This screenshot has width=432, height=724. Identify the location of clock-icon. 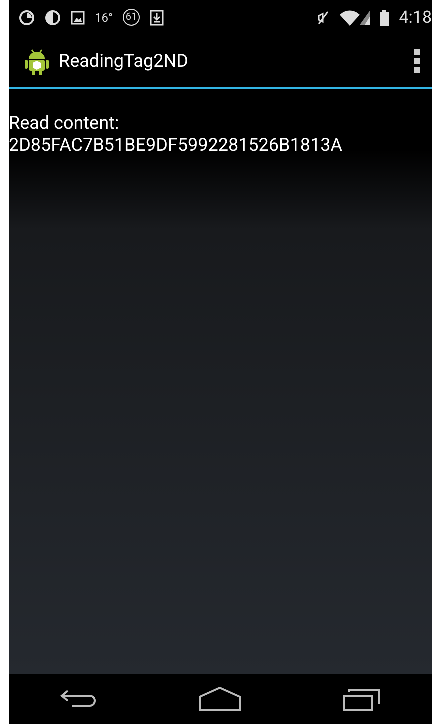
(27, 18).